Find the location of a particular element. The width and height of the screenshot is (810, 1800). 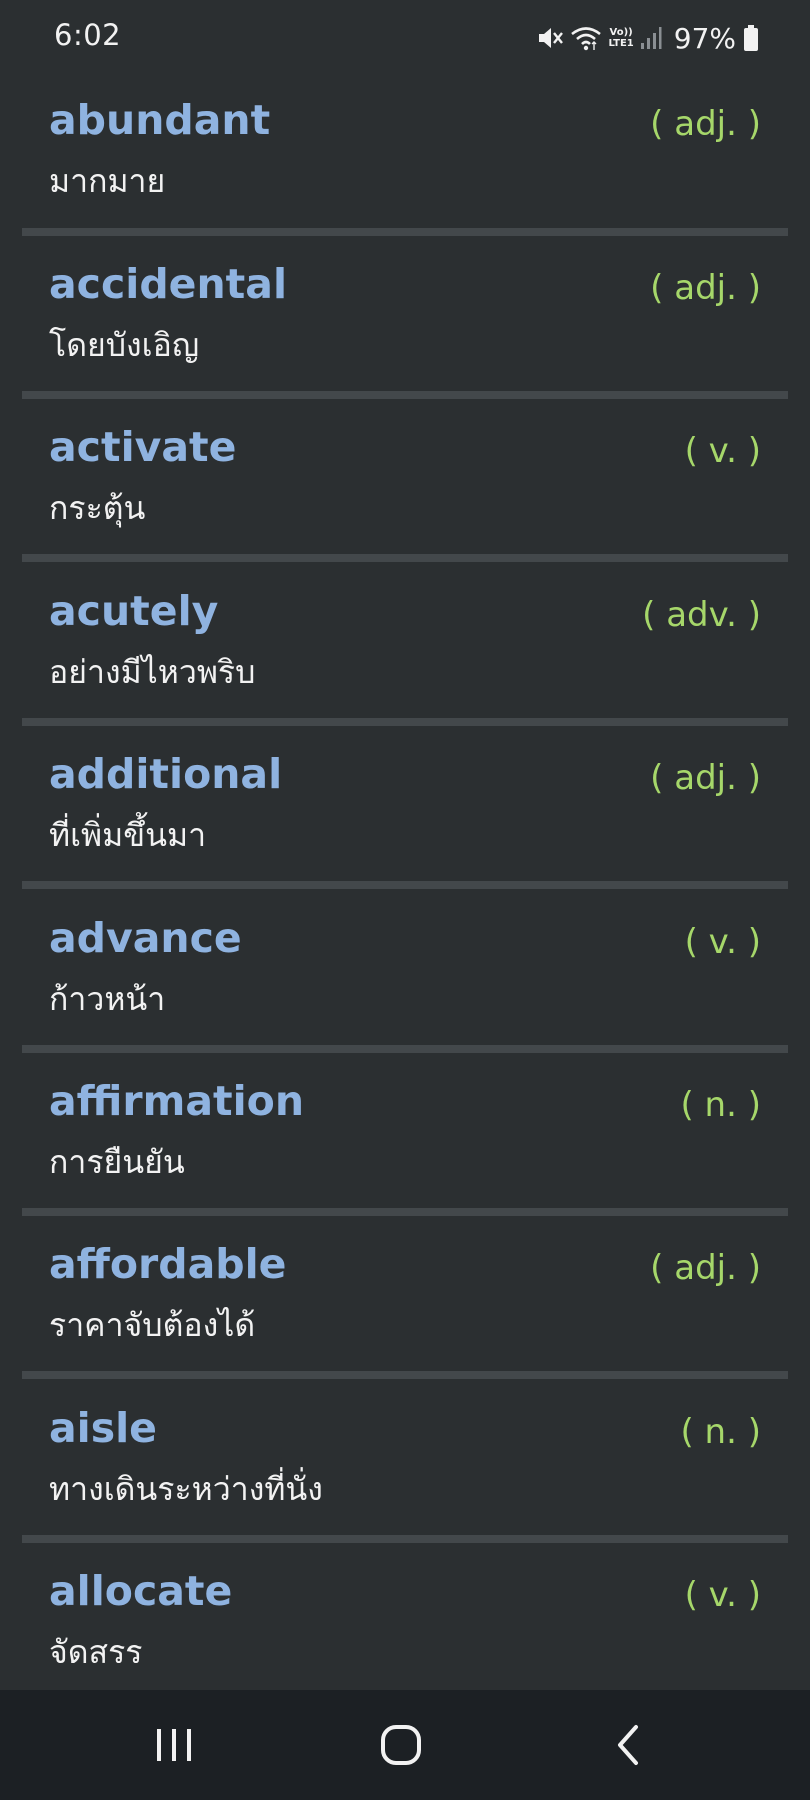

word-meaning: ที่เพิ่มขึ้นมา is located at coordinates (128, 835).